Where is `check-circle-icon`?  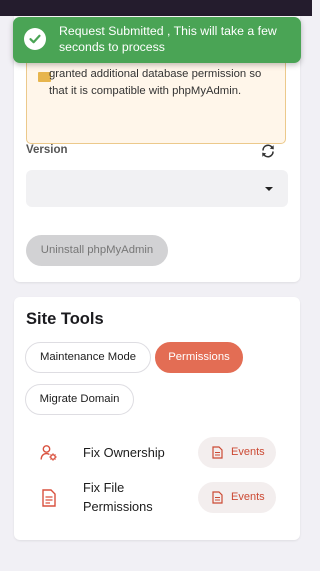 check-circle-icon is located at coordinates (35, 39).